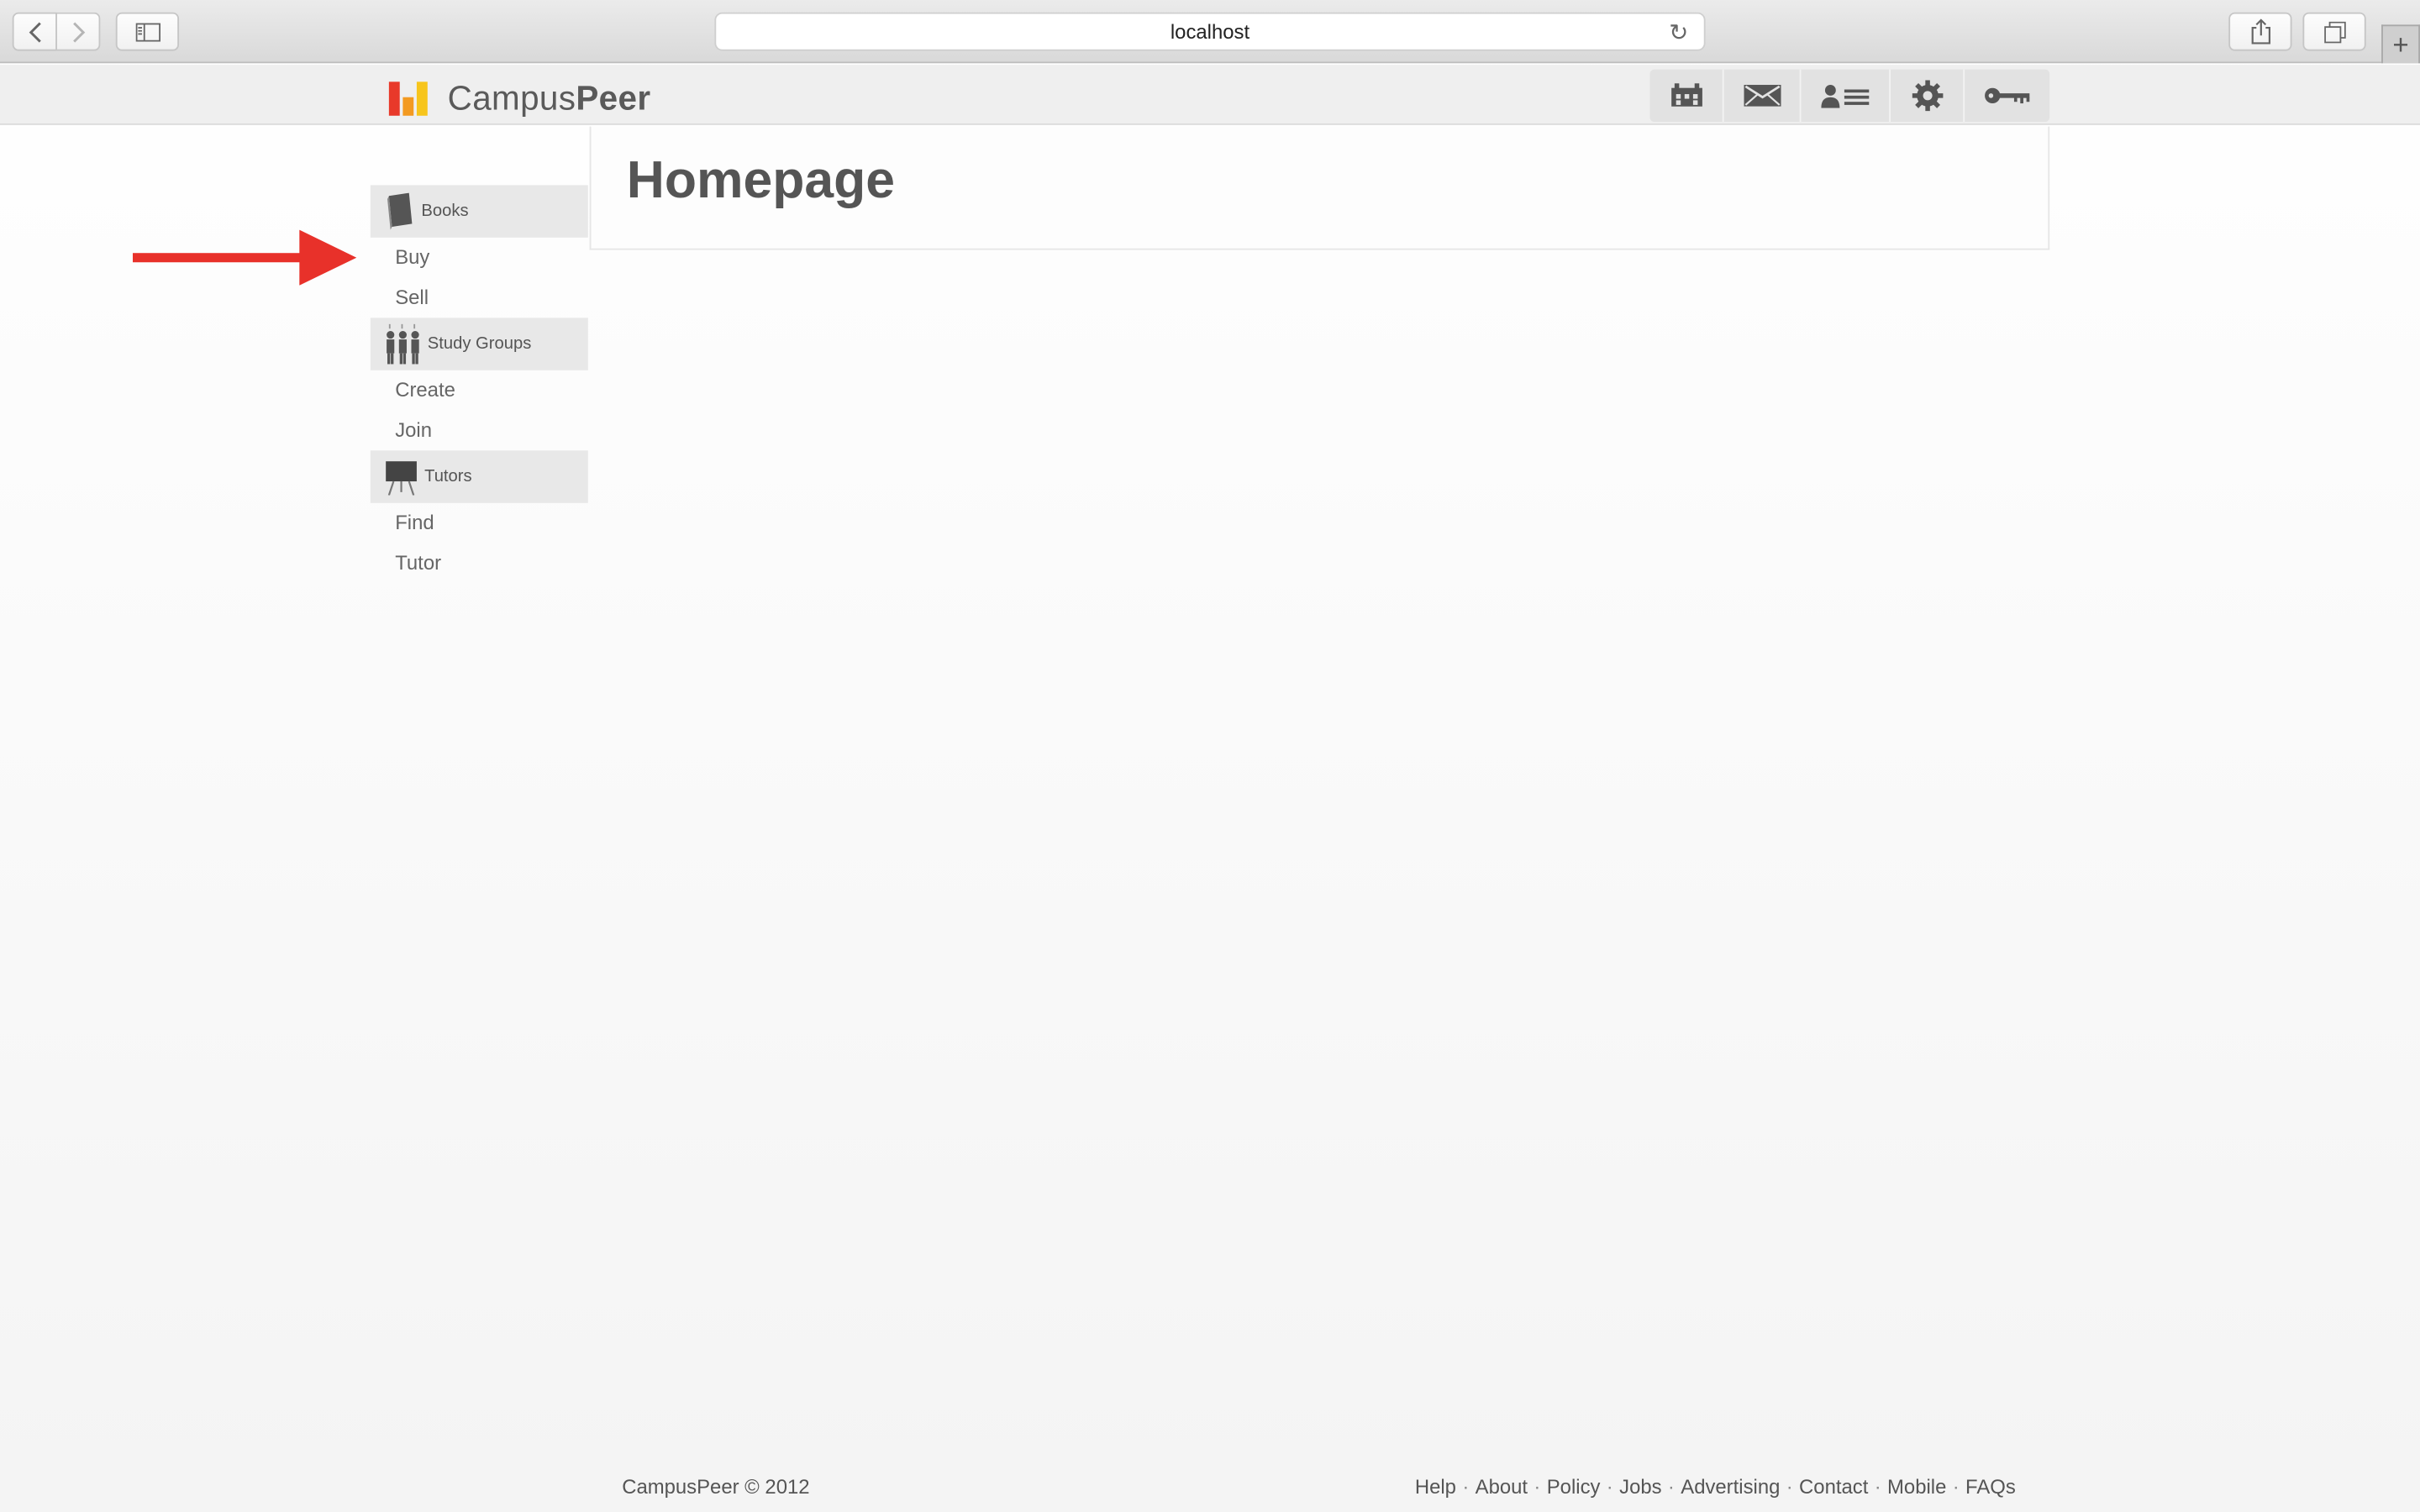 Image resolution: width=2420 pixels, height=1512 pixels. Describe the element at coordinates (1990, 1487) in the screenshot. I see `footer-link-faqs: FAQs` at that location.